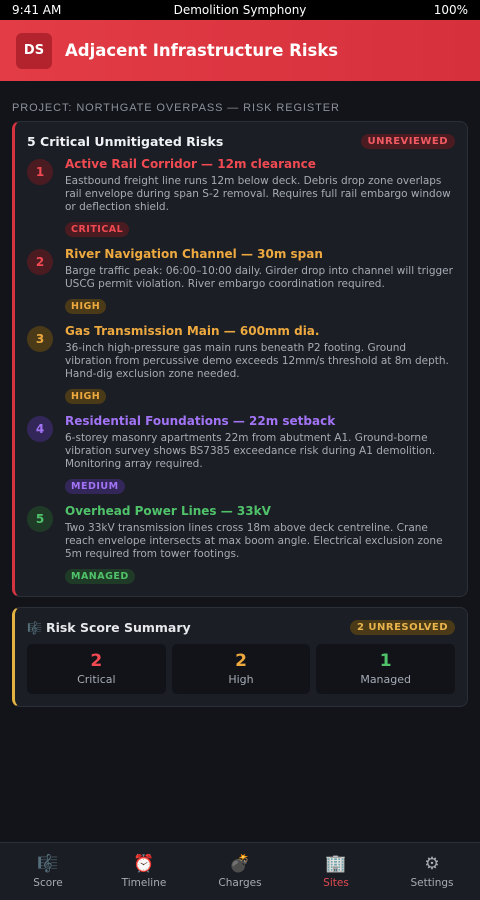  What do you see at coordinates (40, 429) in the screenshot?
I see `risk-number: 4` at bounding box center [40, 429].